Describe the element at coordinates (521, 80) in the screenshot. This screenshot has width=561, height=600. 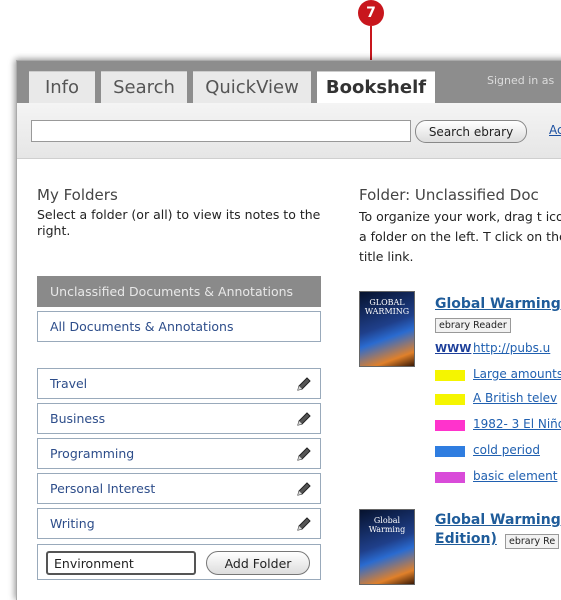
I see `signed-in-label: Signed in as` at that location.